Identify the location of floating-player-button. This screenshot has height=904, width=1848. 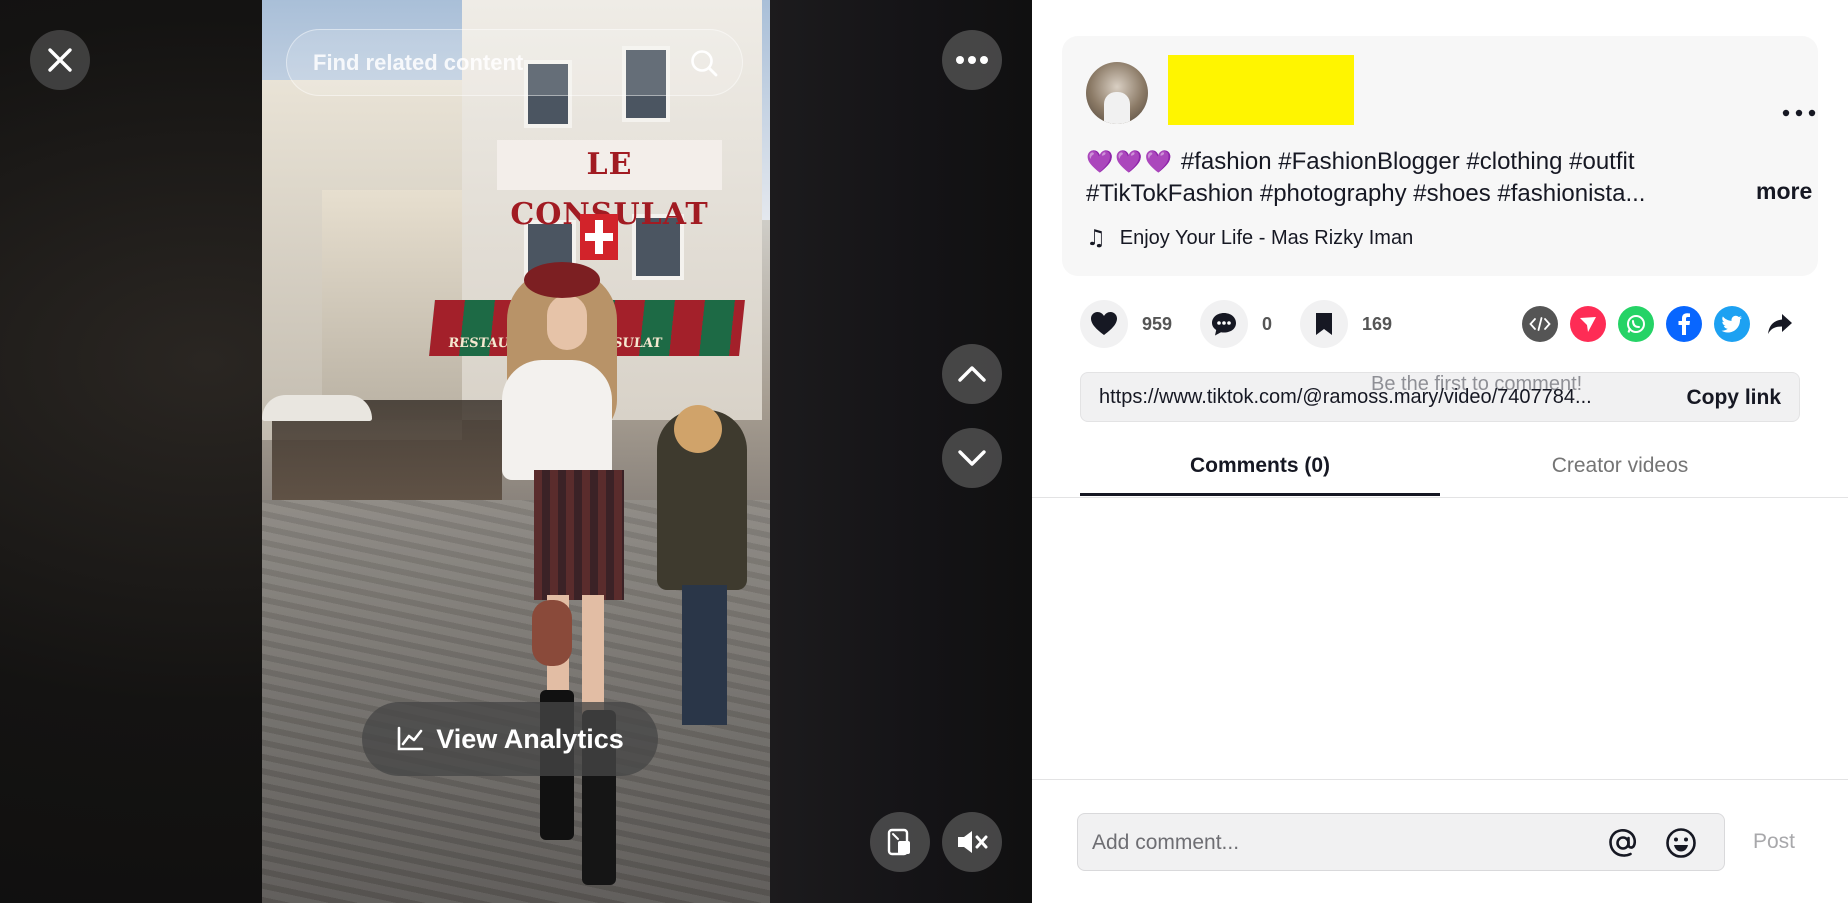
(900, 842).